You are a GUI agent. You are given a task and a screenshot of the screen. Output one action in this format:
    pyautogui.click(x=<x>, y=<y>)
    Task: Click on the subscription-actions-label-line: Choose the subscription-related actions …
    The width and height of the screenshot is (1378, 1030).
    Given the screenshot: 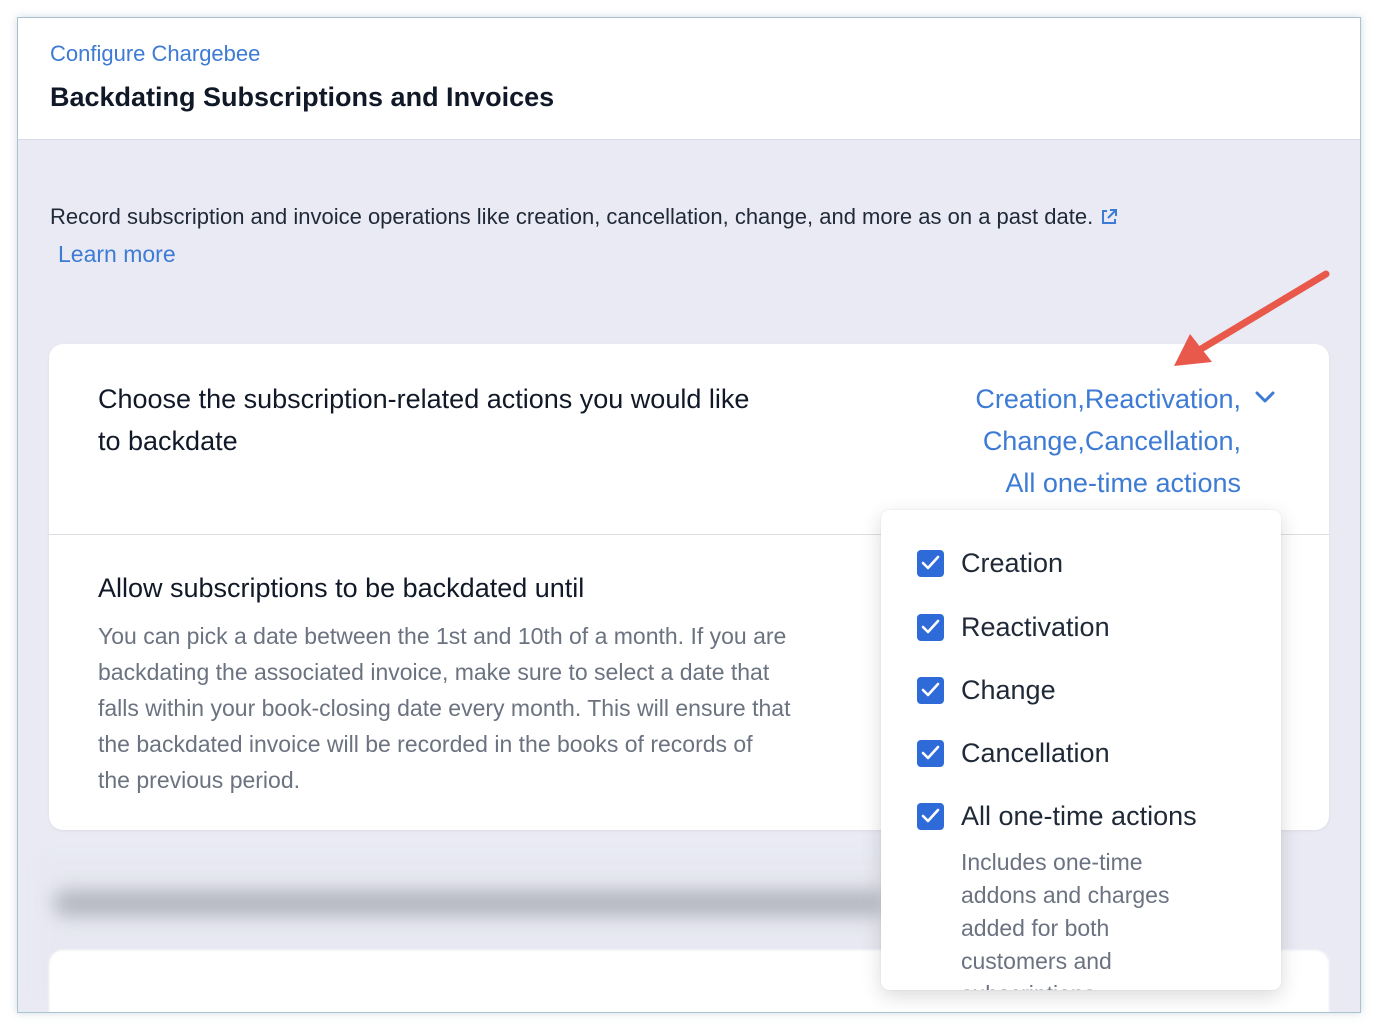 What is the action you would take?
    pyautogui.click(x=424, y=399)
    